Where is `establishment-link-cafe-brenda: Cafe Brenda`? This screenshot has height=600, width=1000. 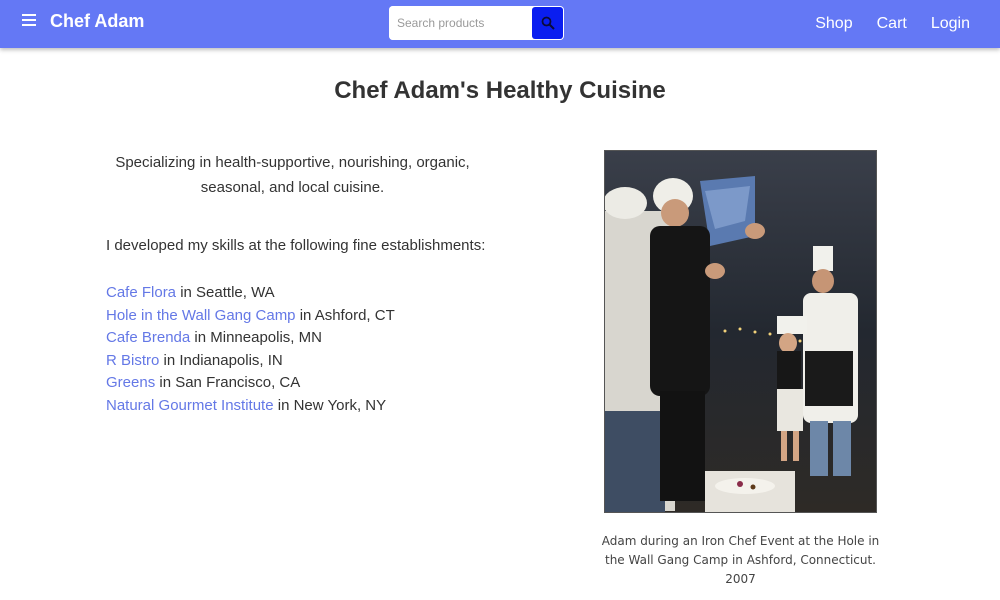
establishment-link-cafe-brenda: Cafe Brenda is located at coordinates (148, 337).